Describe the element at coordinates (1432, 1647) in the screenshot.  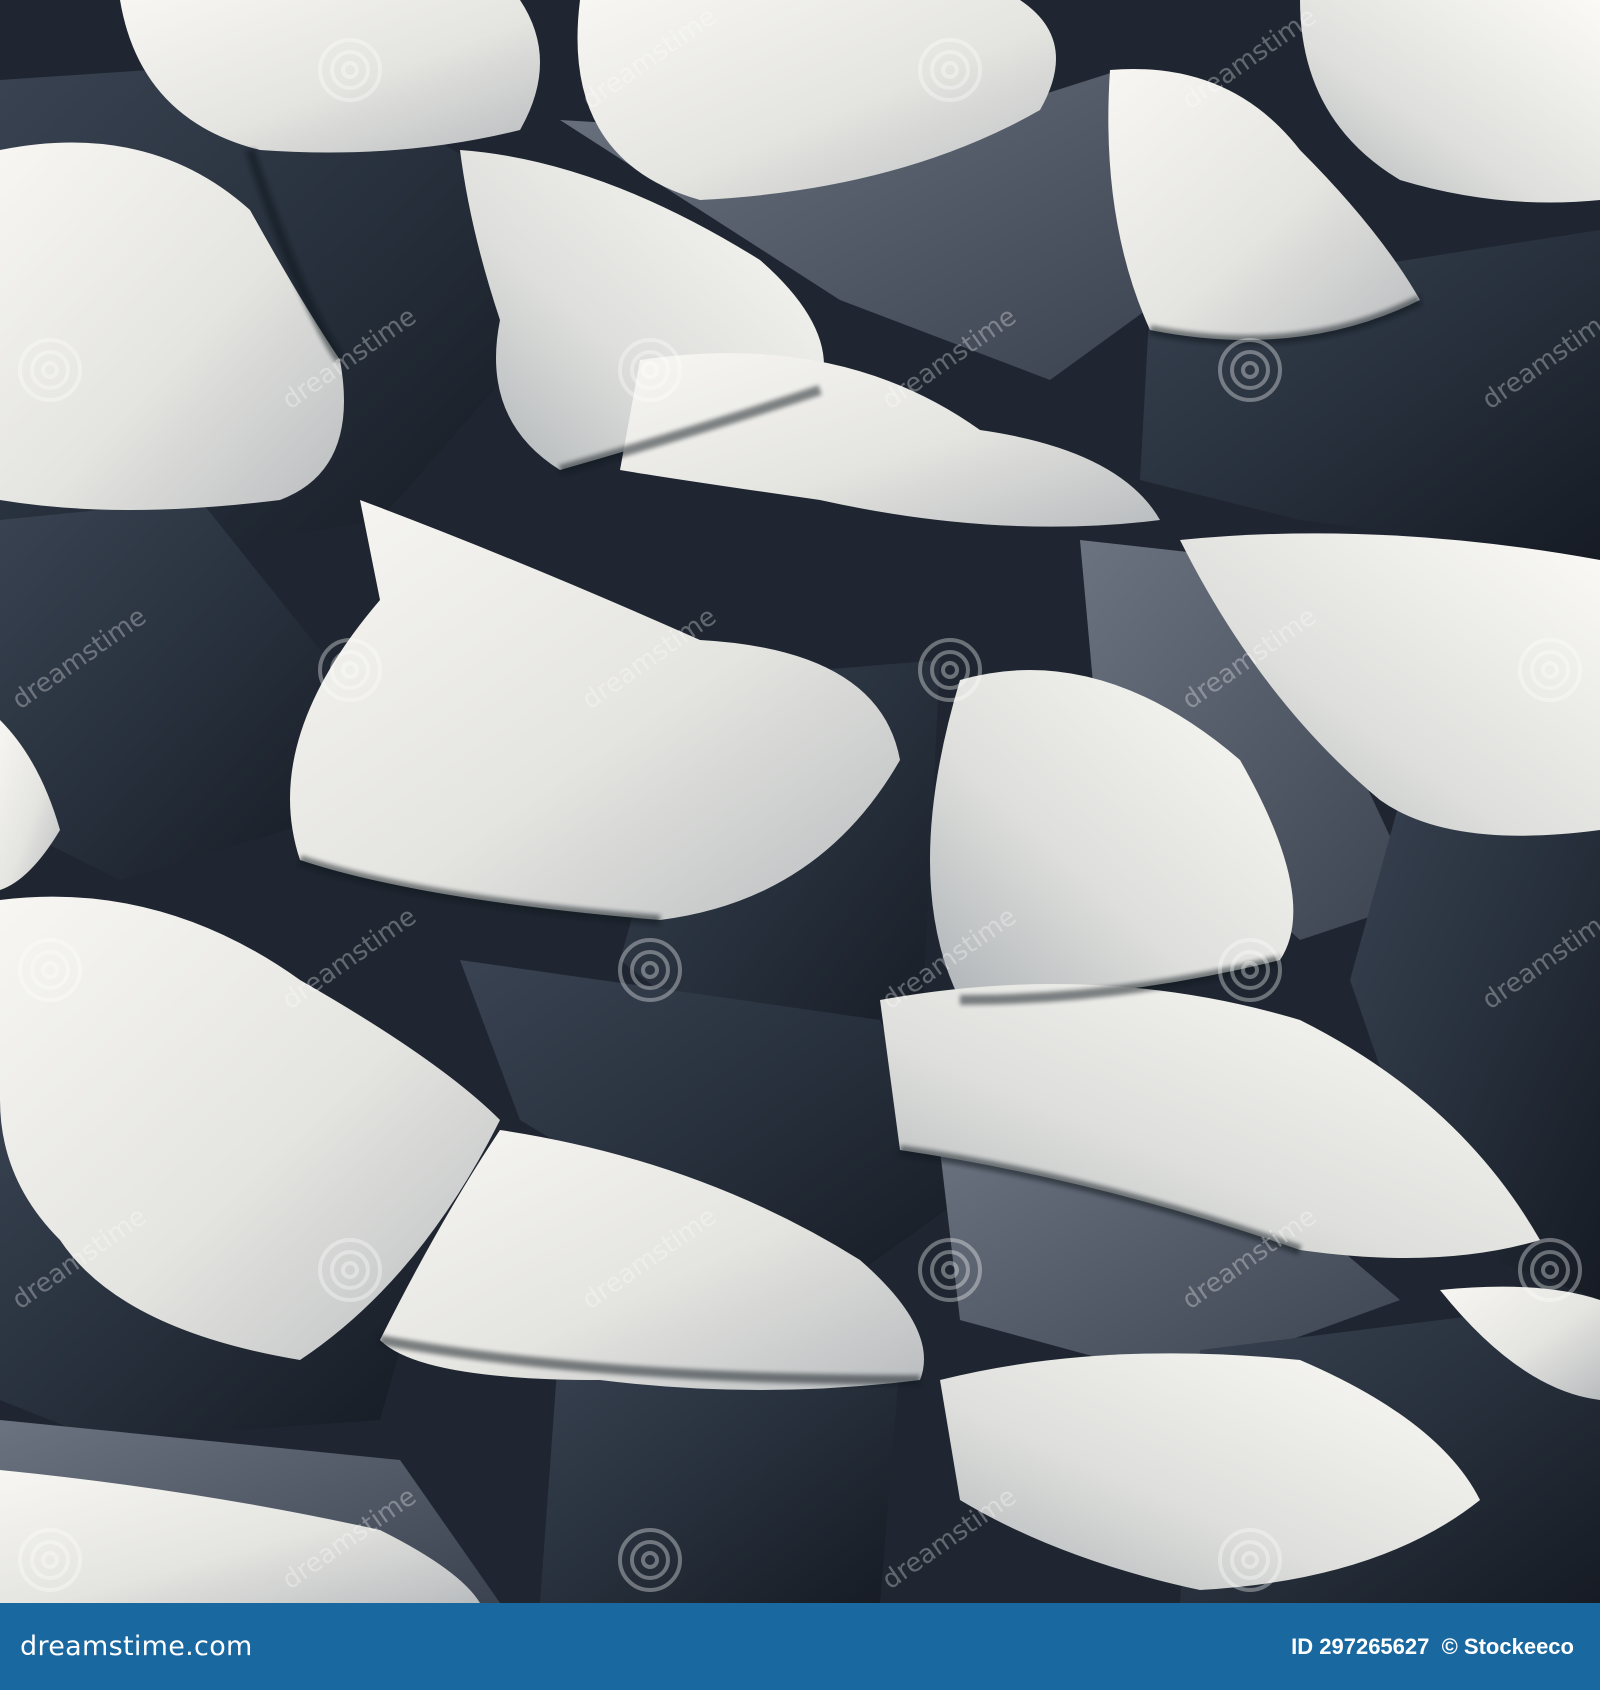
I see `image-meta: ID 297265627 © Stockeeco` at that location.